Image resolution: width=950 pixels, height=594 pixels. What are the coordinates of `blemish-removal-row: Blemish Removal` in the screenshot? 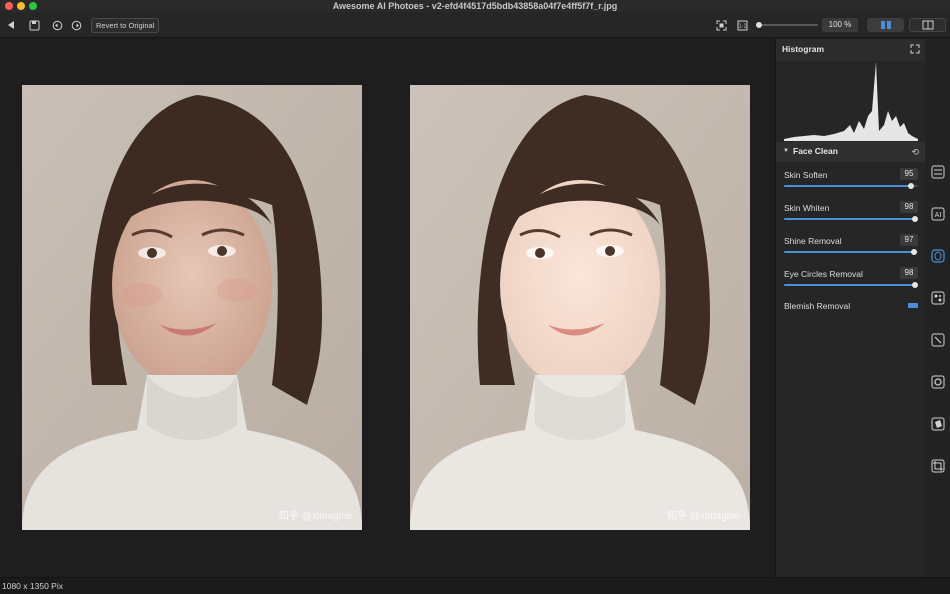 It's located at (851, 308).